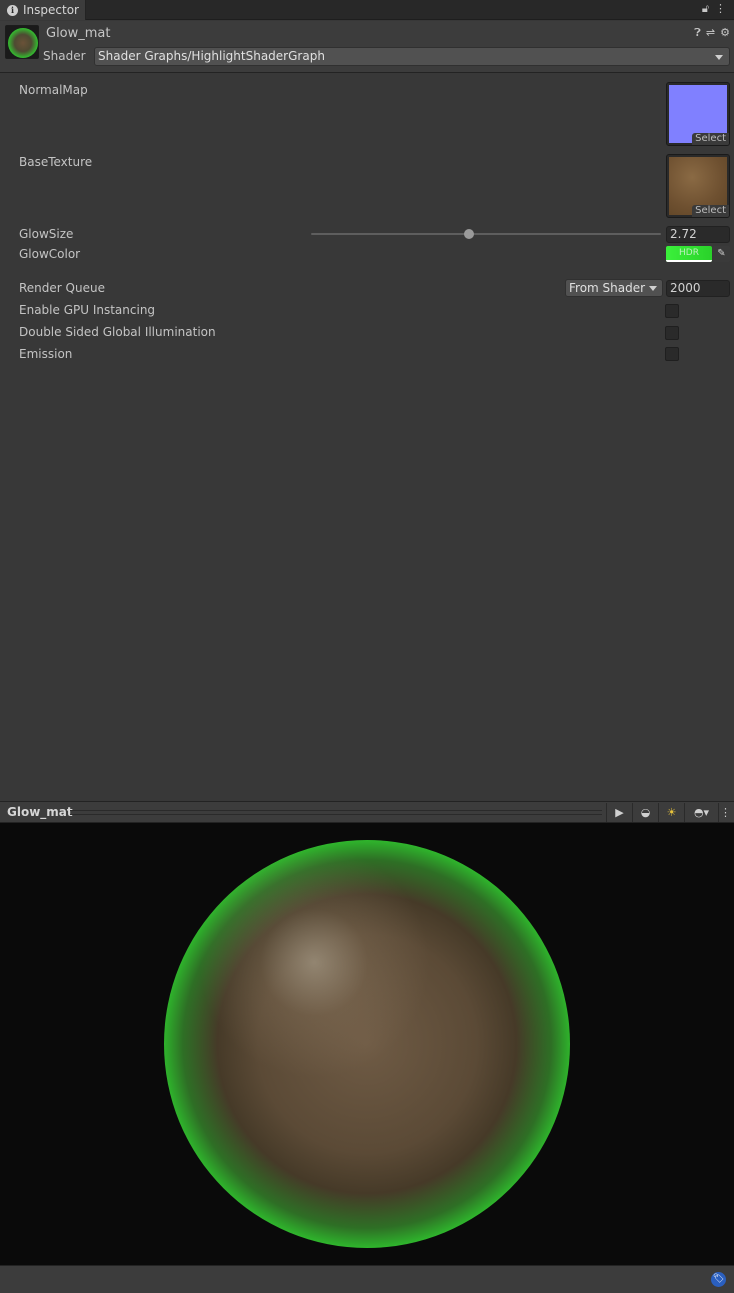 Image resolution: width=734 pixels, height=1293 pixels. Describe the element at coordinates (671, 812) in the screenshot. I see `lights-icon: ☀` at that location.